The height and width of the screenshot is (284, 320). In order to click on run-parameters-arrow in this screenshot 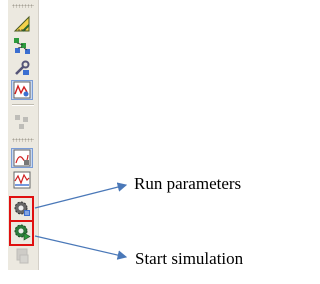, I will do `click(81, 195)`.